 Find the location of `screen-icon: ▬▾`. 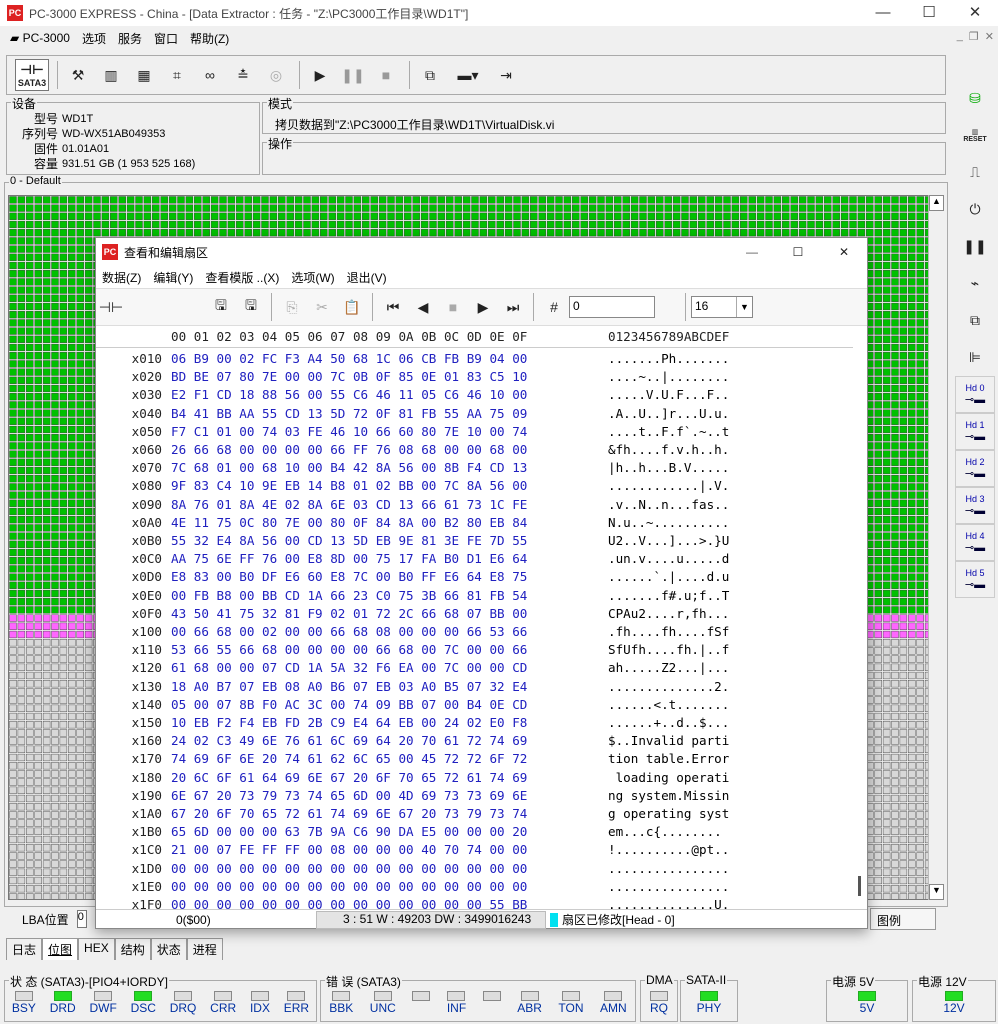

screen-icon: ▬▾ is located at coordinates (468, 75).